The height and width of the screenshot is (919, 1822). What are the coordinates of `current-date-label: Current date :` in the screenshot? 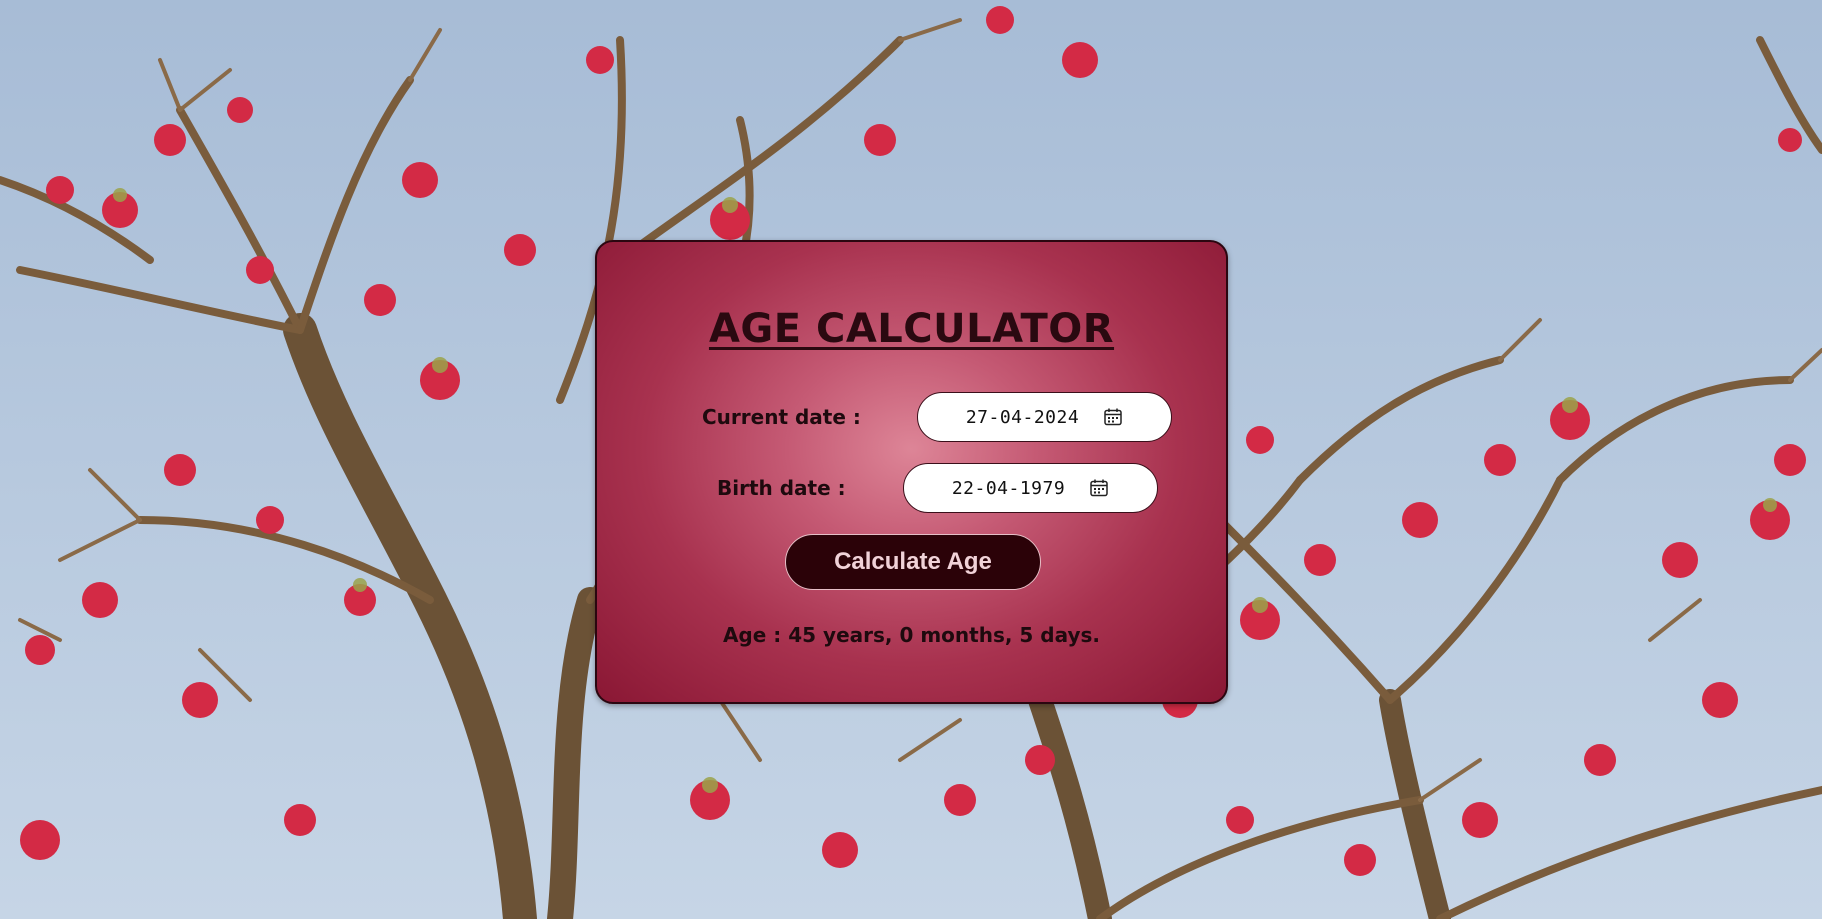 It's located at (781, 417).